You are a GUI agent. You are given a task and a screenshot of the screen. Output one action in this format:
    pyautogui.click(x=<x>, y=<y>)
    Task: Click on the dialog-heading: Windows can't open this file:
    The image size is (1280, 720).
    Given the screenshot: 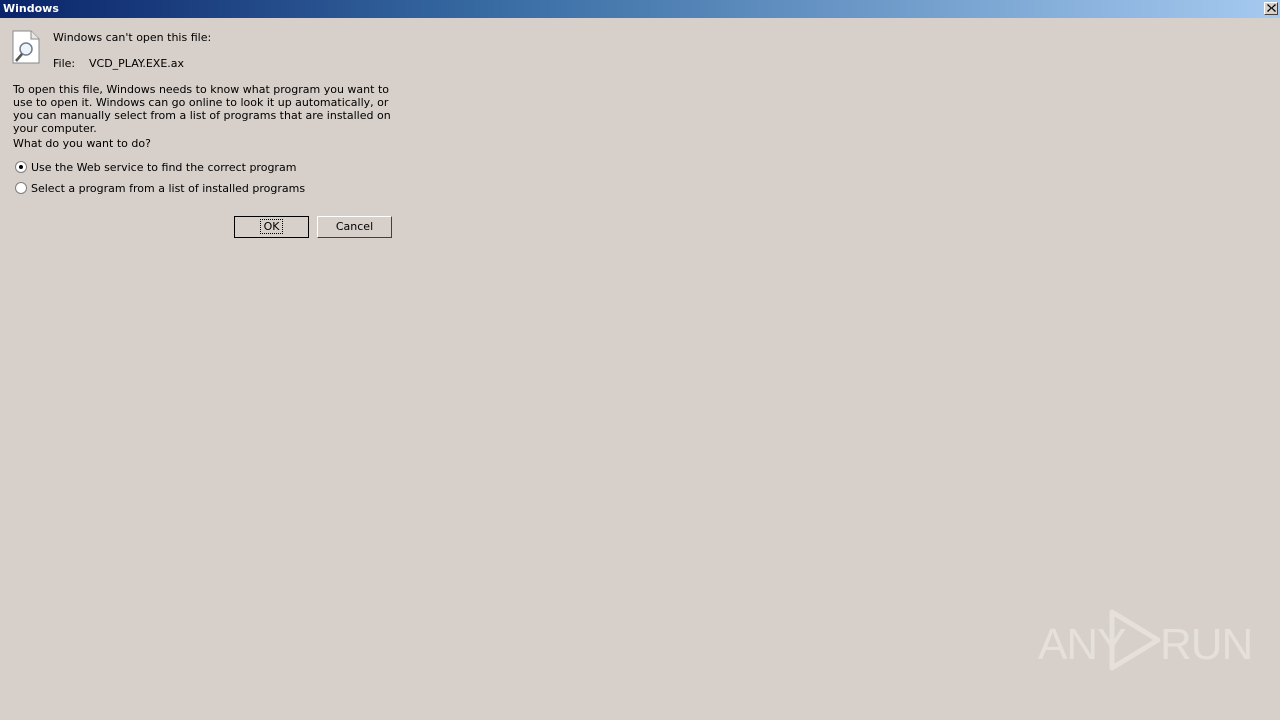 What is the action you would take?
    pyautogui.click(x=132, y=37)
    